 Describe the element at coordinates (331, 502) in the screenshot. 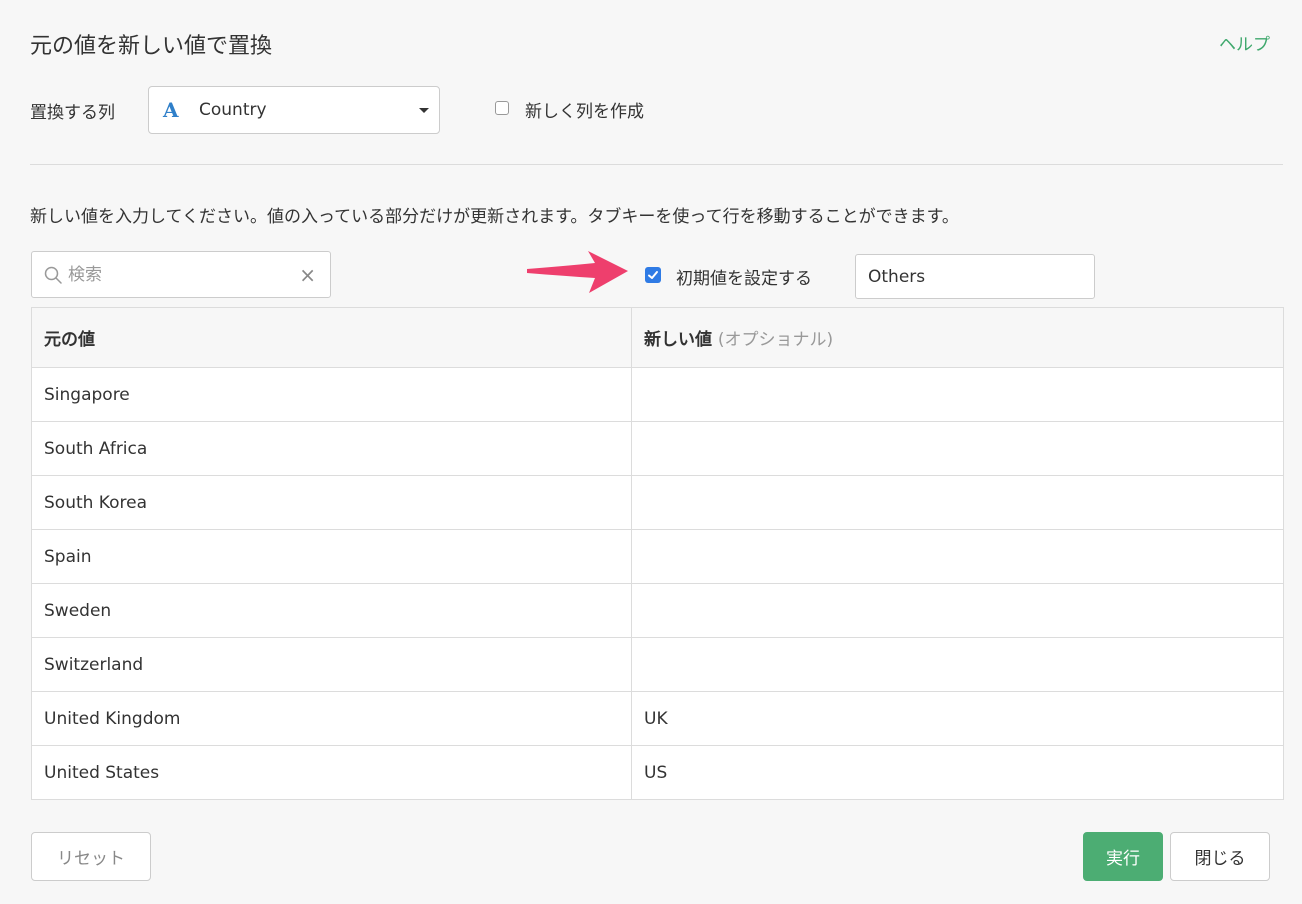

I see `original-value-cell: South Korea` at that location.